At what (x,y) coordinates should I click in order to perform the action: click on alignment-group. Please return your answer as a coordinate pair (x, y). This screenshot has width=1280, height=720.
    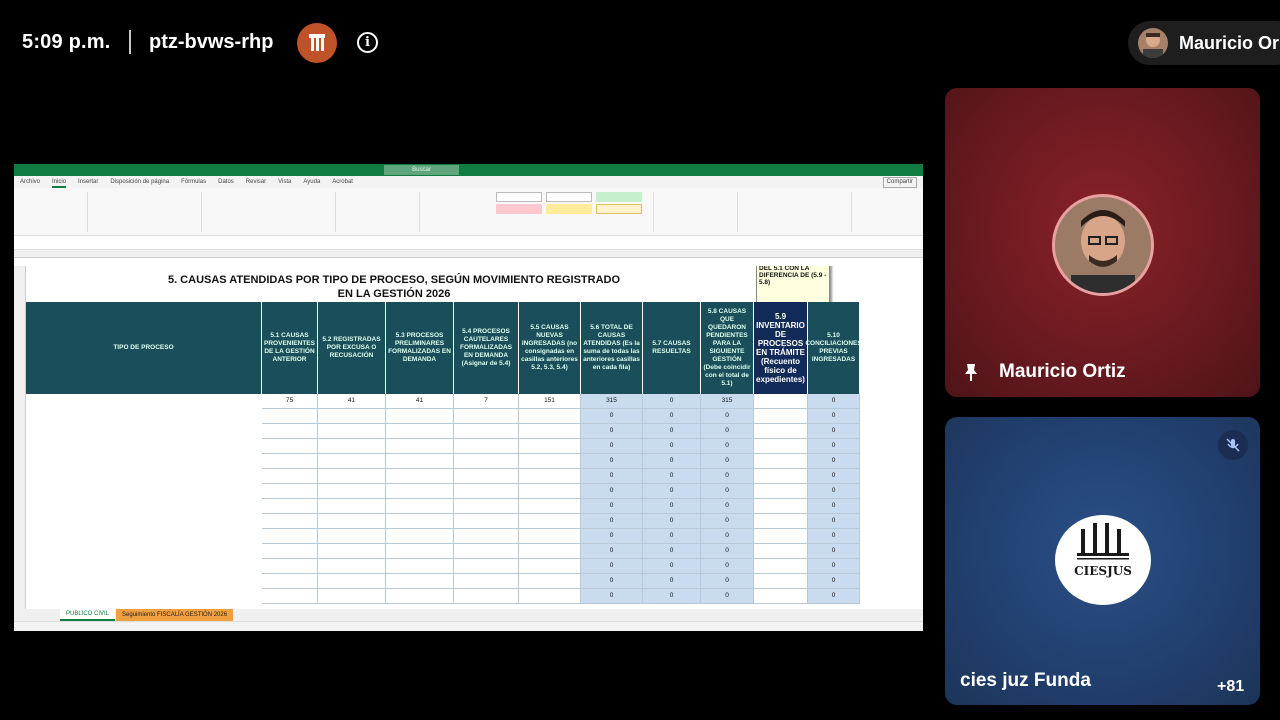
    Looking at the image, I should click on (271, 212).